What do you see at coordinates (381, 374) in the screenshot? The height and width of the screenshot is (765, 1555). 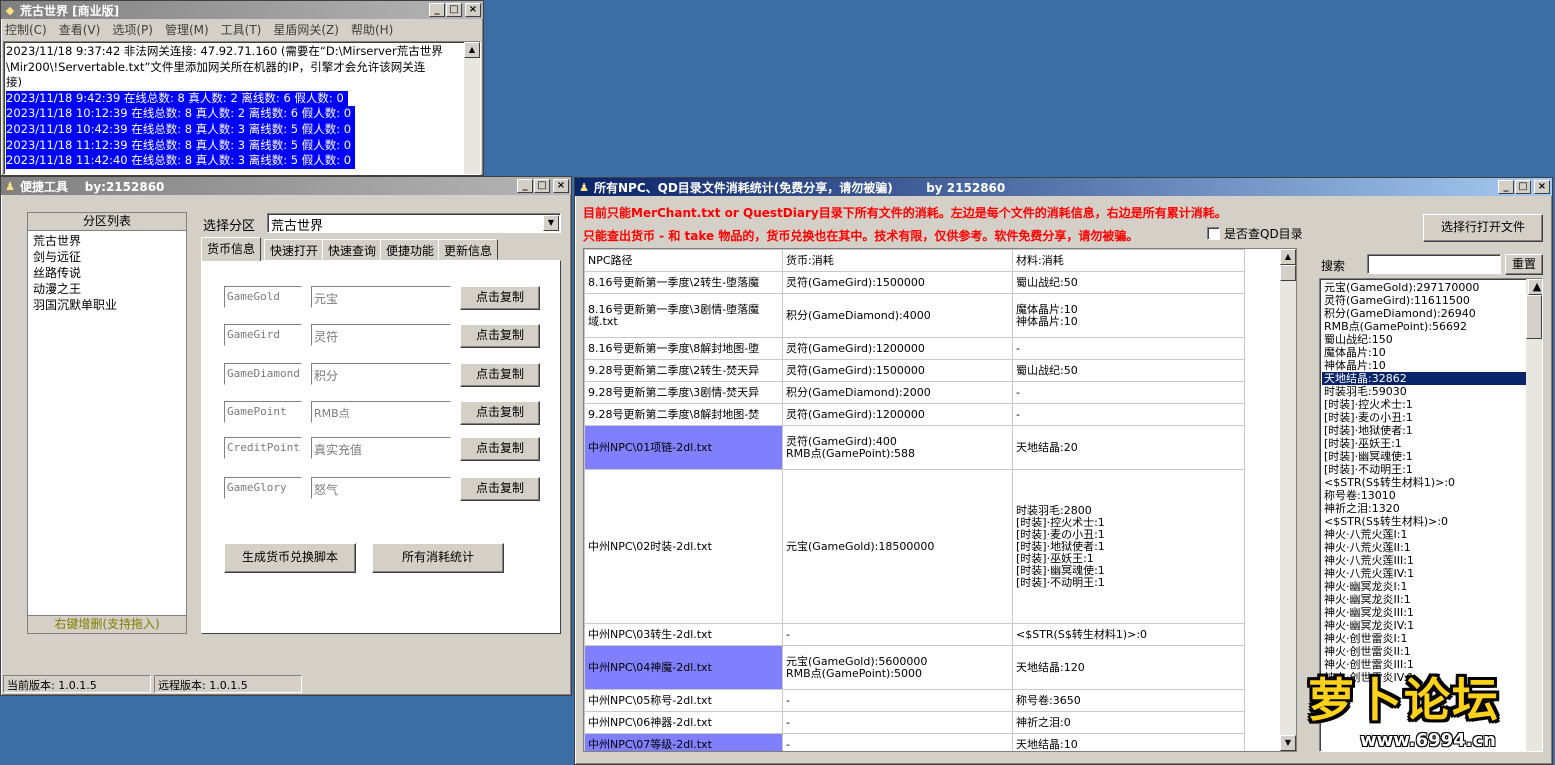 I see `currency-name-field: 积分` at bounding box center [381, 374].